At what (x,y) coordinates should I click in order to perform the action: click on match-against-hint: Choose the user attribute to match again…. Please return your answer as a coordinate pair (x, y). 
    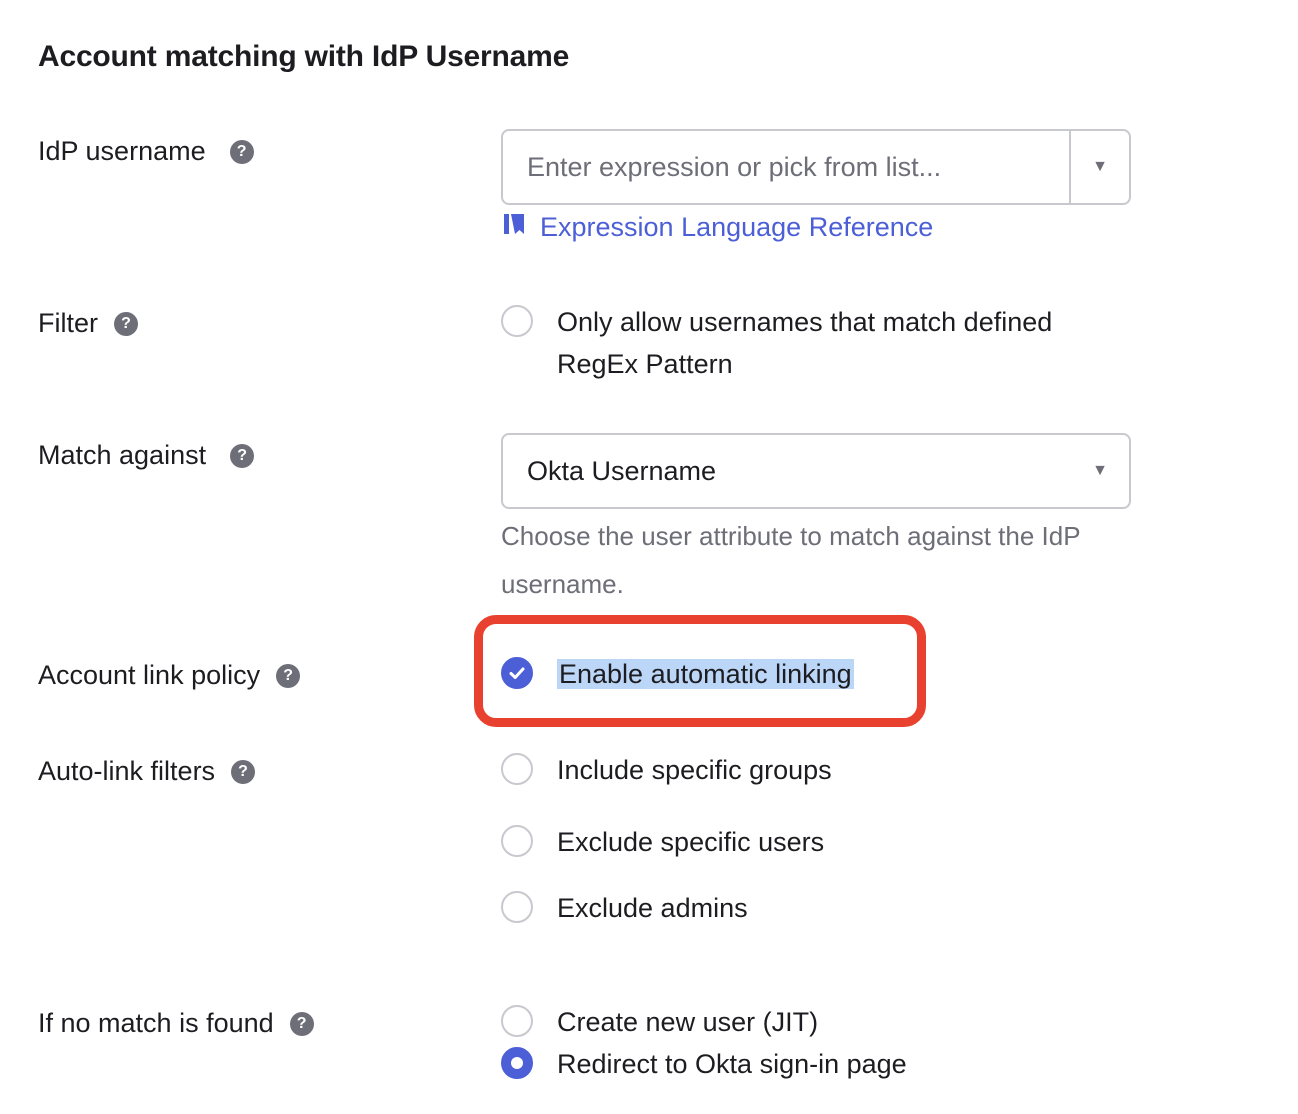
    Looking at the image, I should click on (791, 560).